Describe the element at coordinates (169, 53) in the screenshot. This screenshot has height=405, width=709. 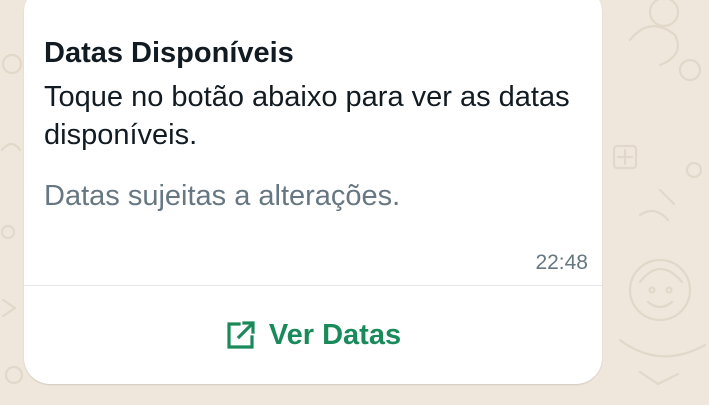
I see `message-header: Datas Disponíveis` at that location.